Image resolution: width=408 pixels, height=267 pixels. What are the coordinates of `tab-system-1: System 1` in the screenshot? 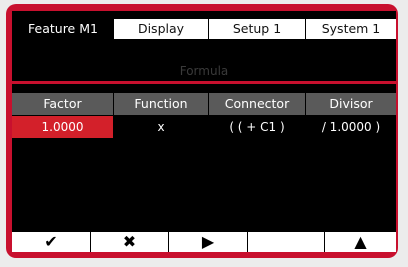 It's located at (351, 29).